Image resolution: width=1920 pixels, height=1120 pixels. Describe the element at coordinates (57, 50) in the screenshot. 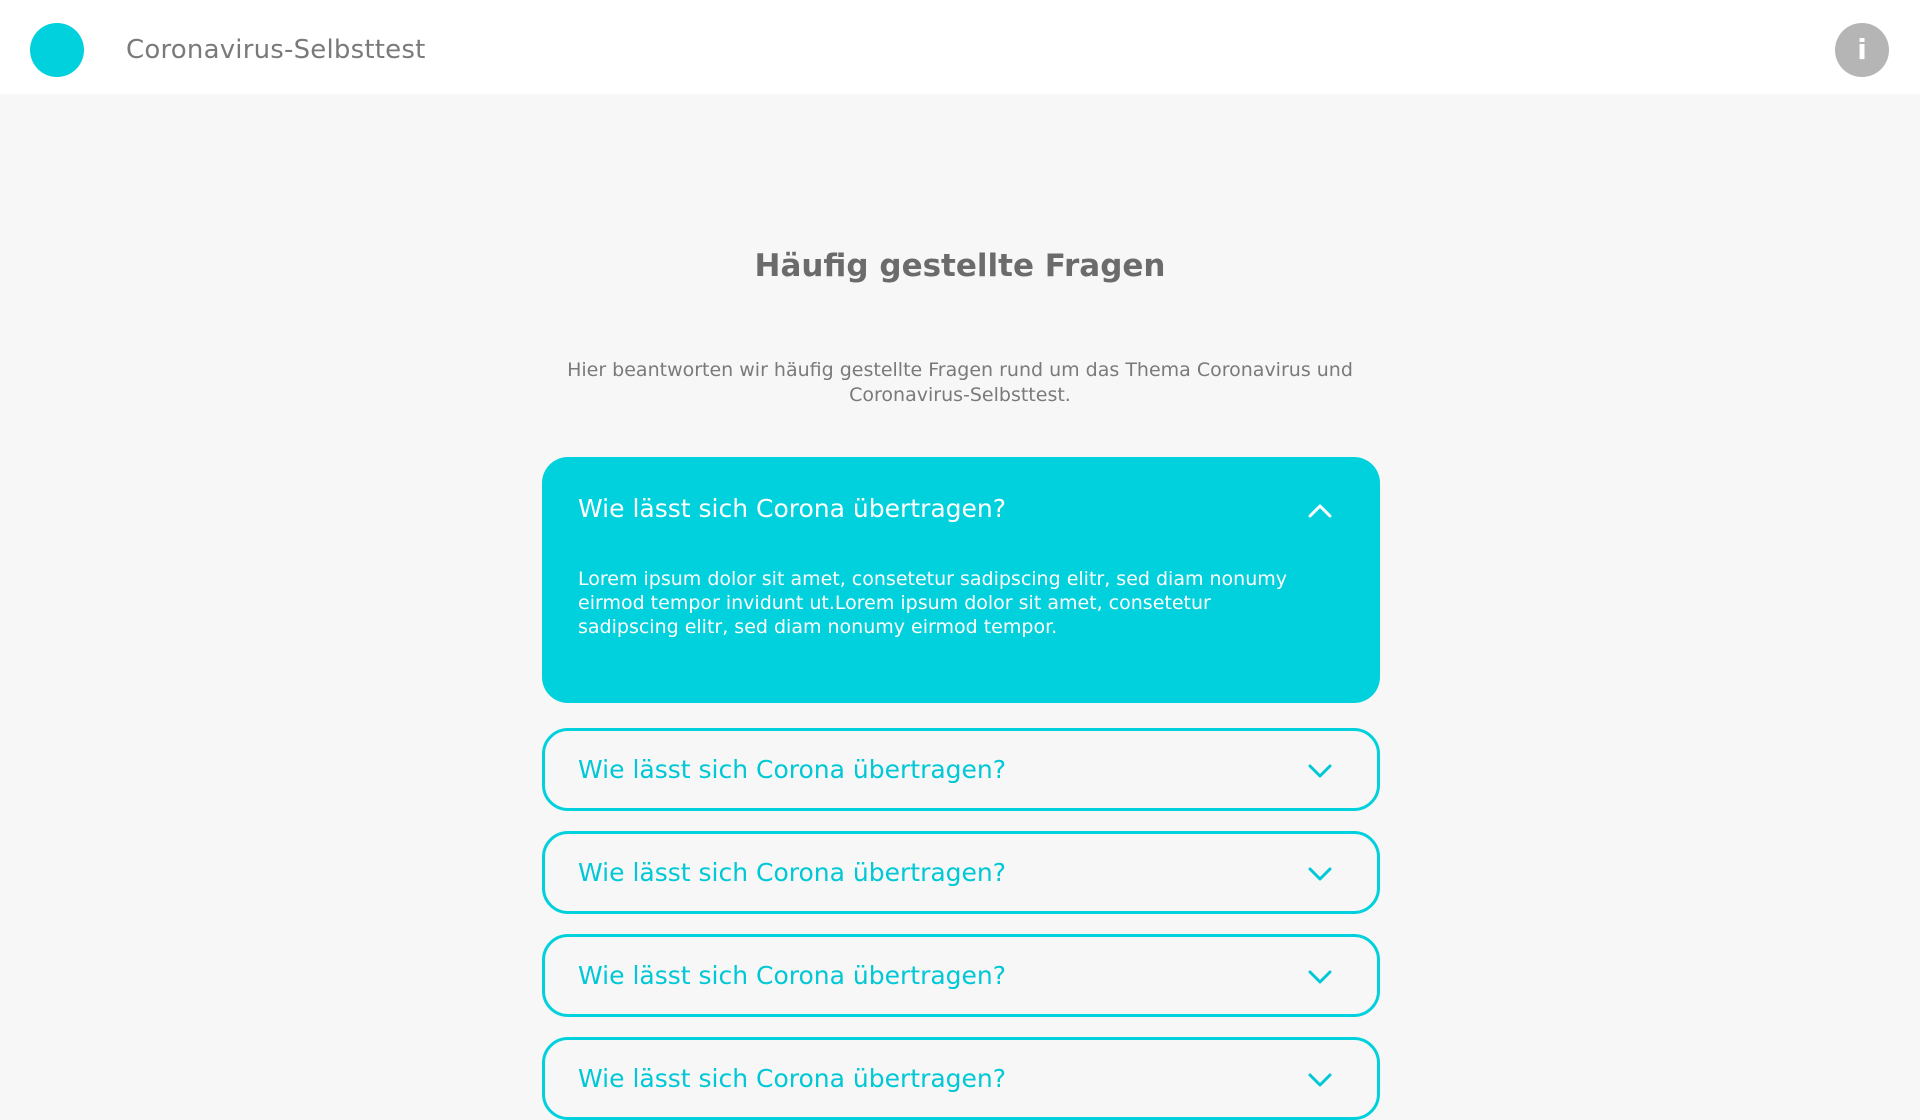

I see `logo-icon` at that location.